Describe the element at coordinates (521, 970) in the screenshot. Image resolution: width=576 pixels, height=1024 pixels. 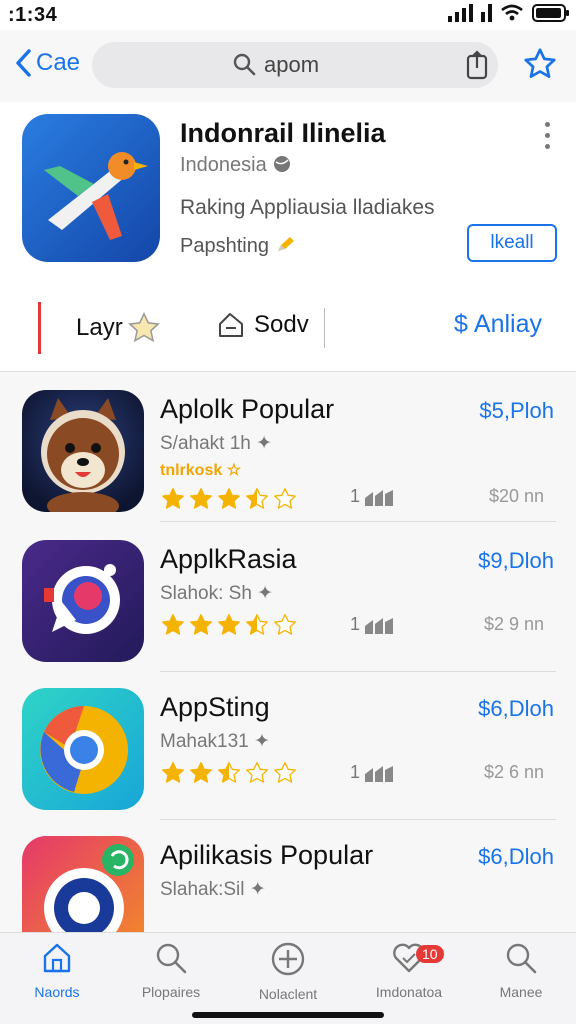
I see `tab-manee: Manee` at that location.